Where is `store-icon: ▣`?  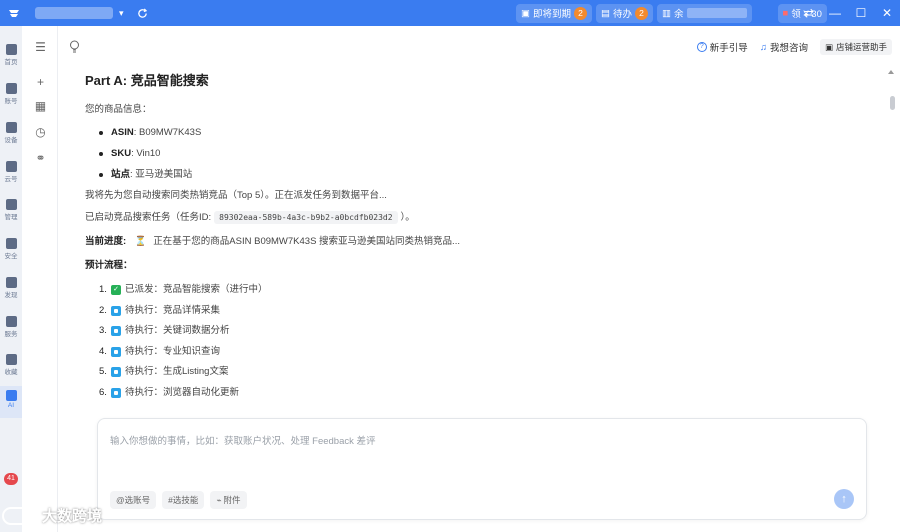
store-icon: ▣ is located at coordinates (828, 46).